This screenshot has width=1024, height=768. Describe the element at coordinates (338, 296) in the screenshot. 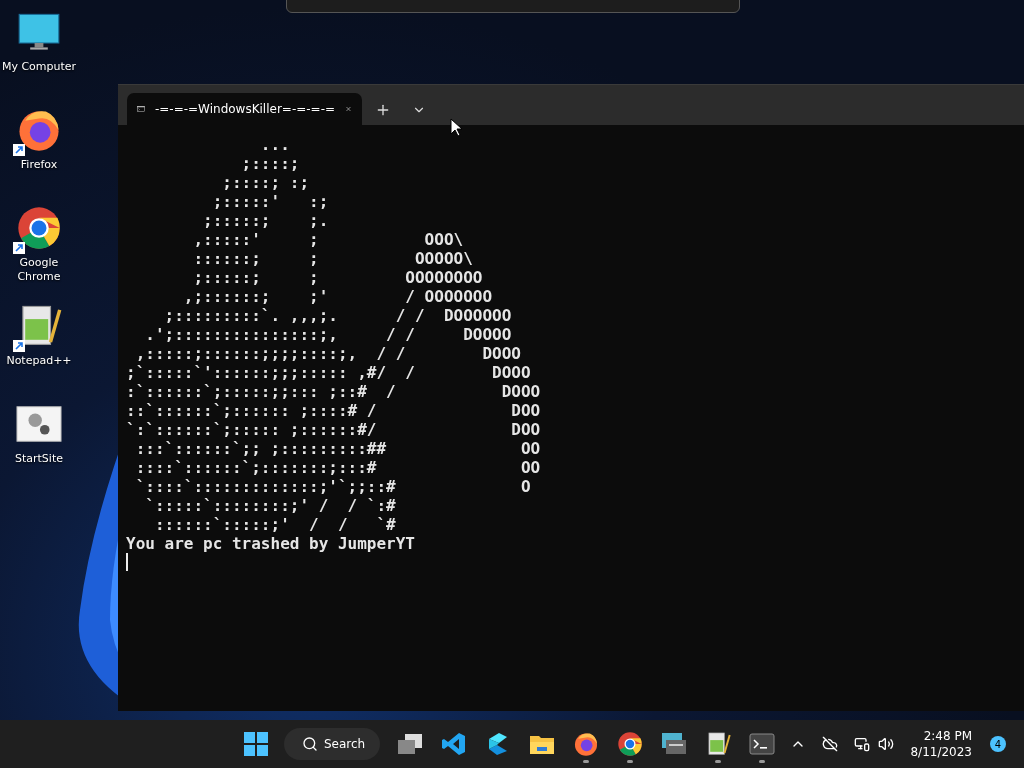

I see `terminal-line: ,;::::::; ;' / OOOOOOO` at that location.